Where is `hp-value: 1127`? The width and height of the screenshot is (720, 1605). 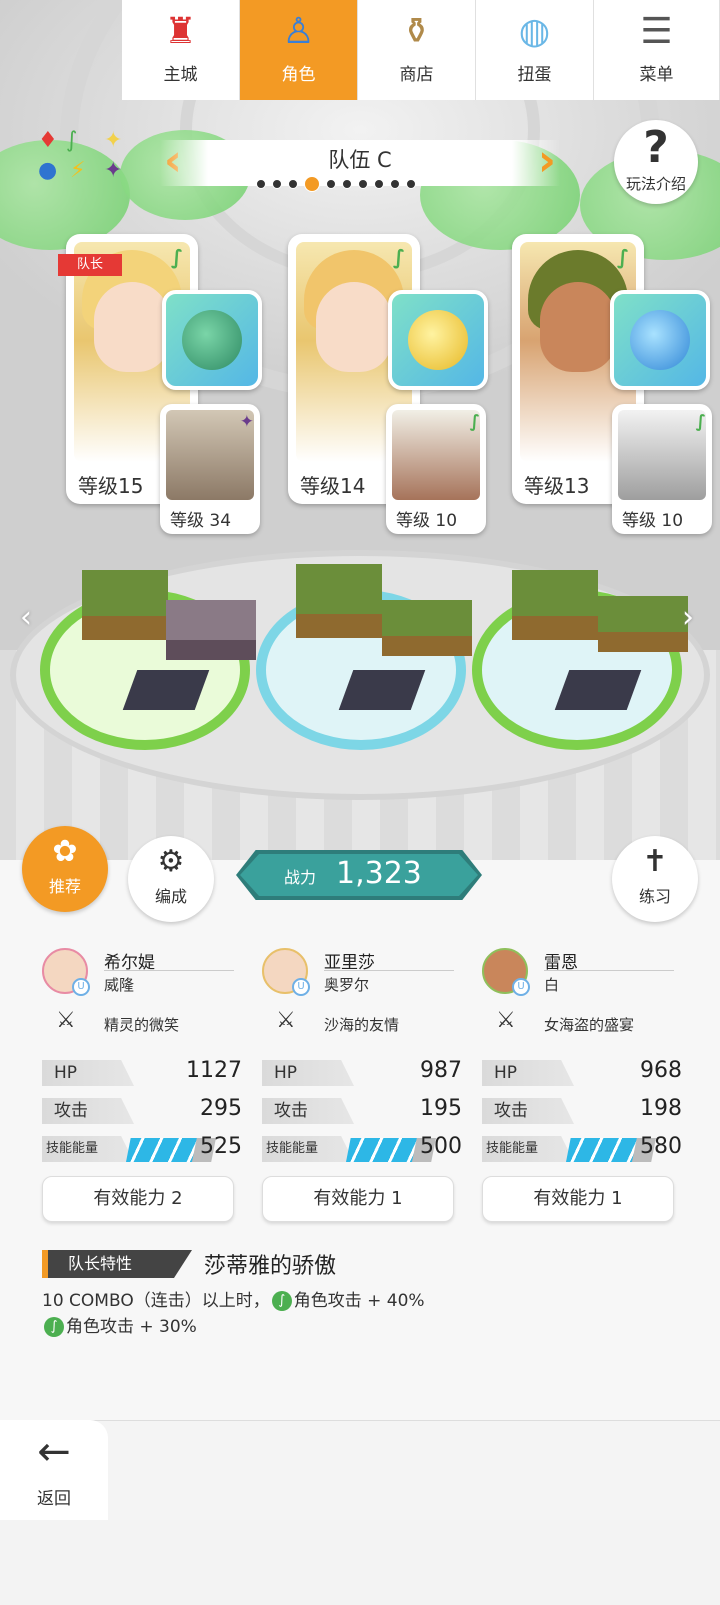 hp-value: 1127 is located at coordinates (214, 1070).